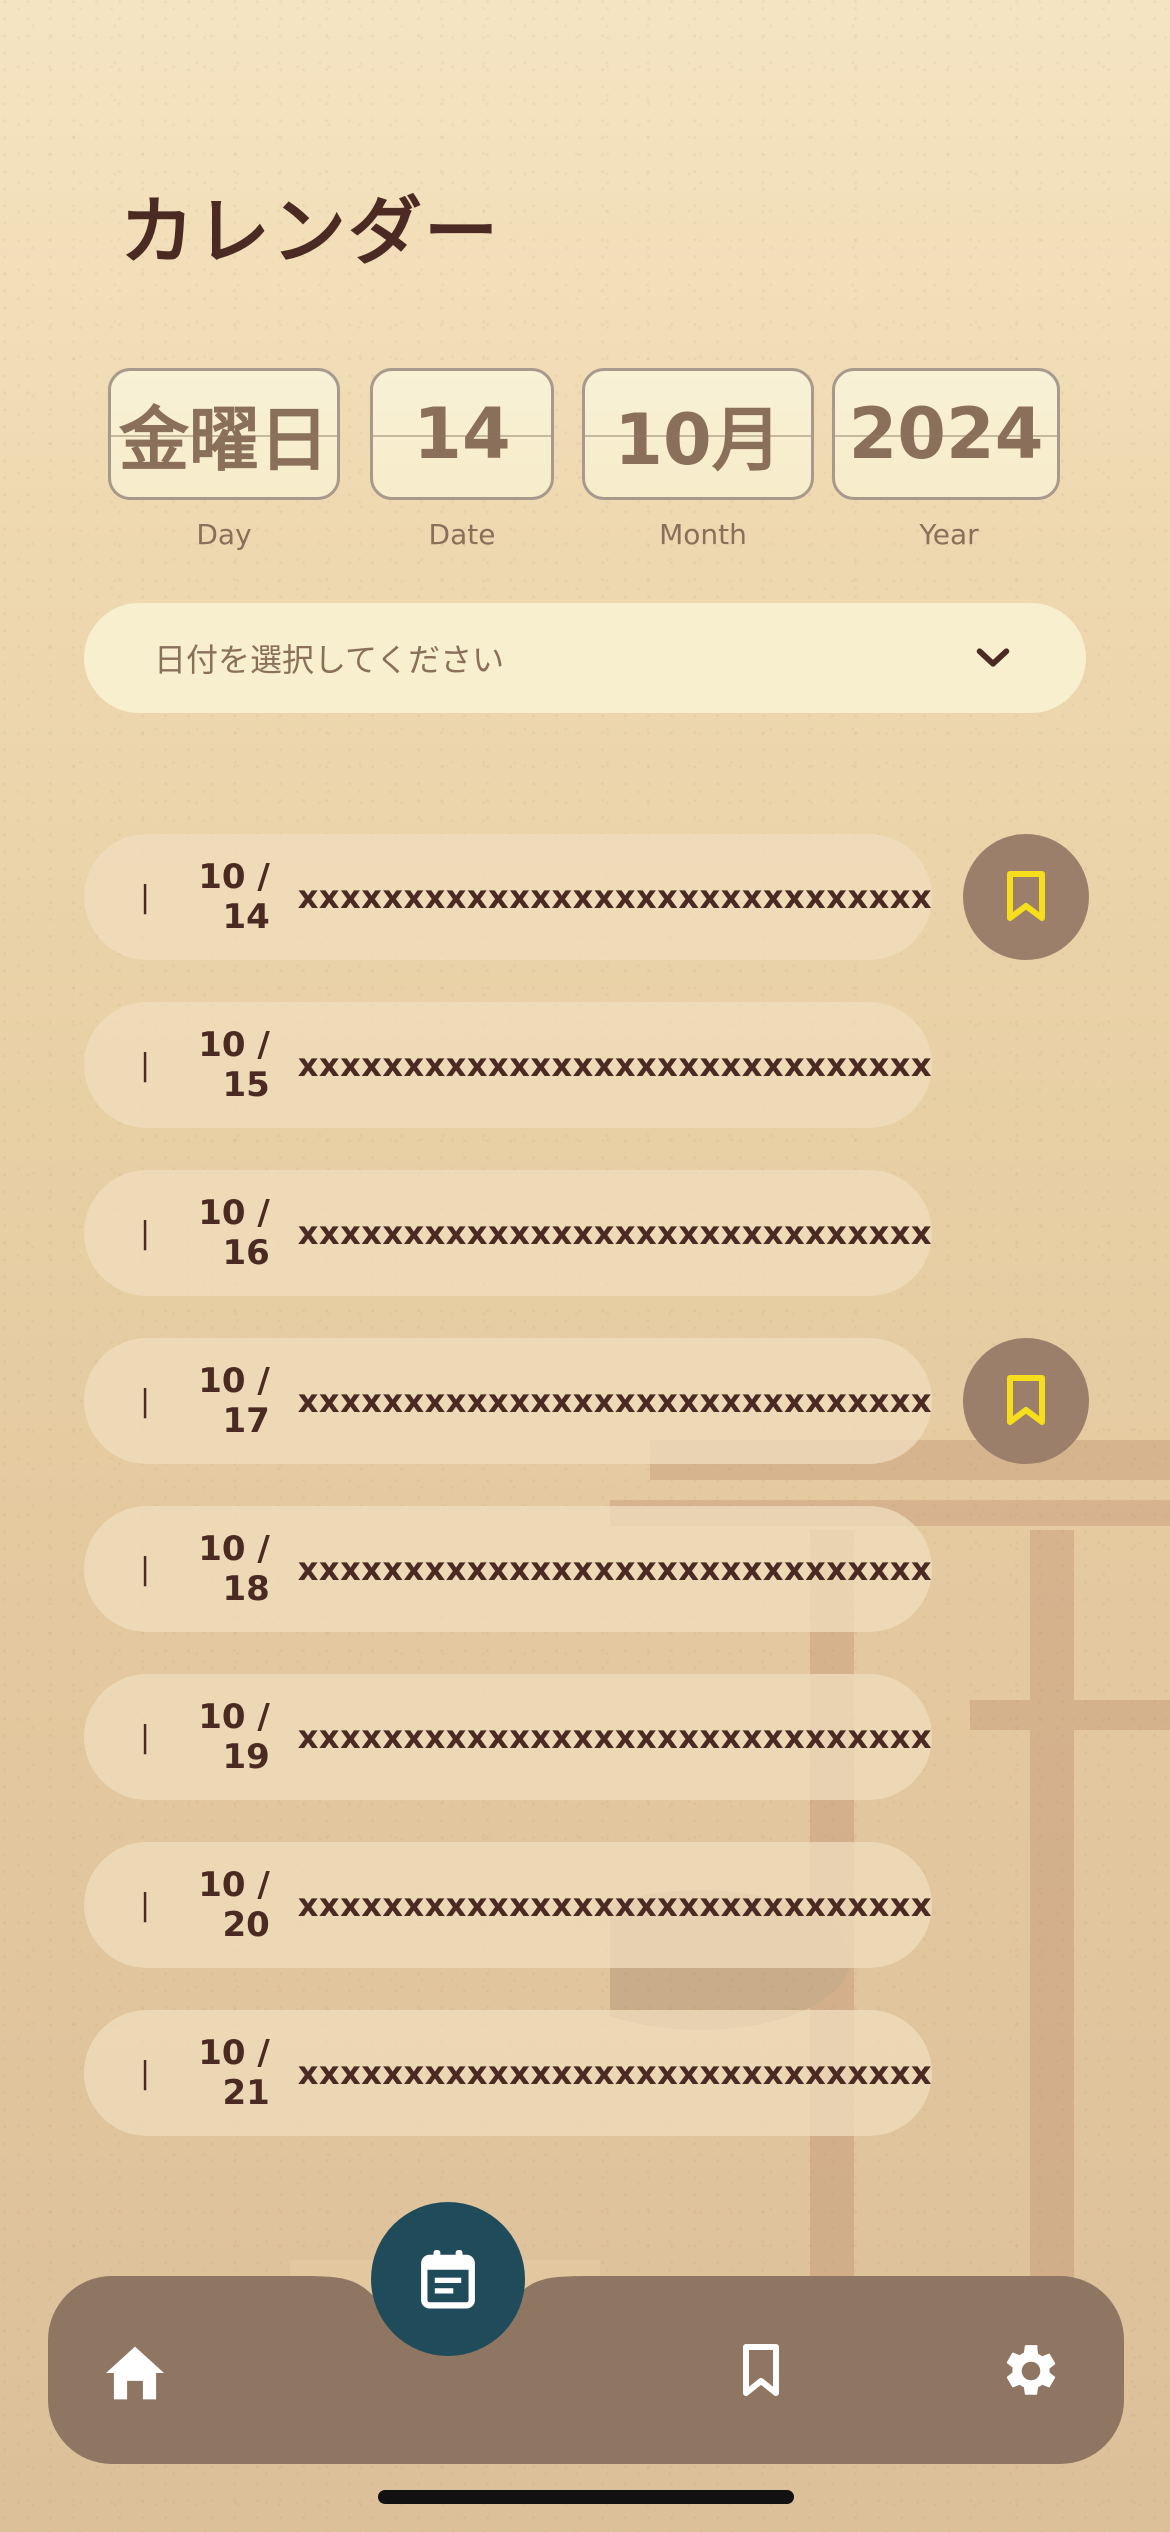 Image resolution: width=1170 pixels, height=2532 pixels. What do you see at coordinates (234, 1401) in the screenshot?
I see `entry-date: 10 / 17` at bounding box center [234, 1401].